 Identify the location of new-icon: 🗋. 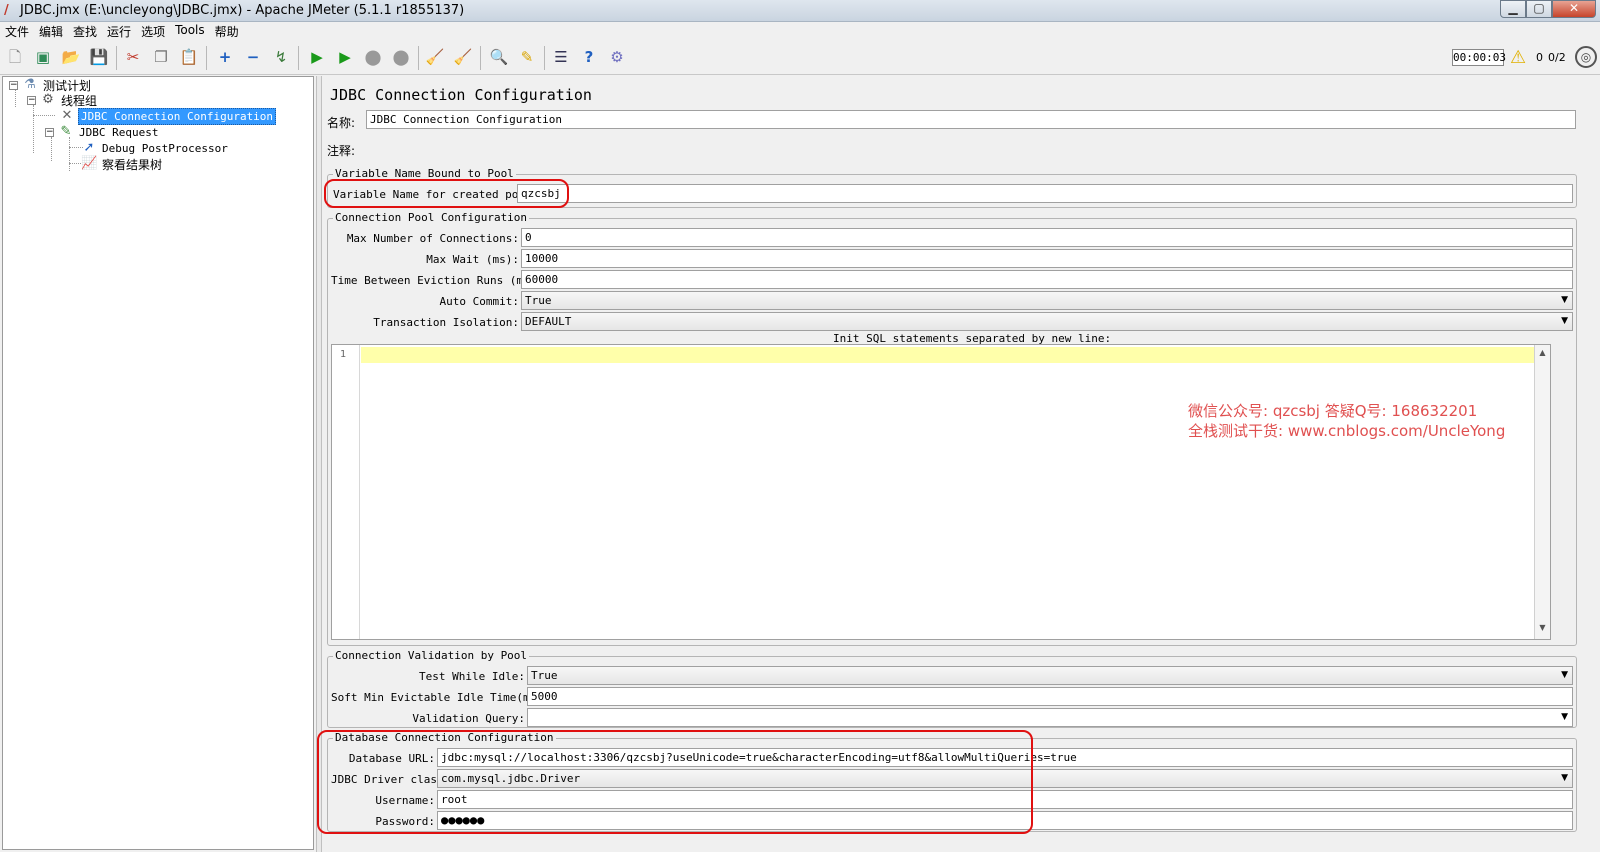
(15, 57).